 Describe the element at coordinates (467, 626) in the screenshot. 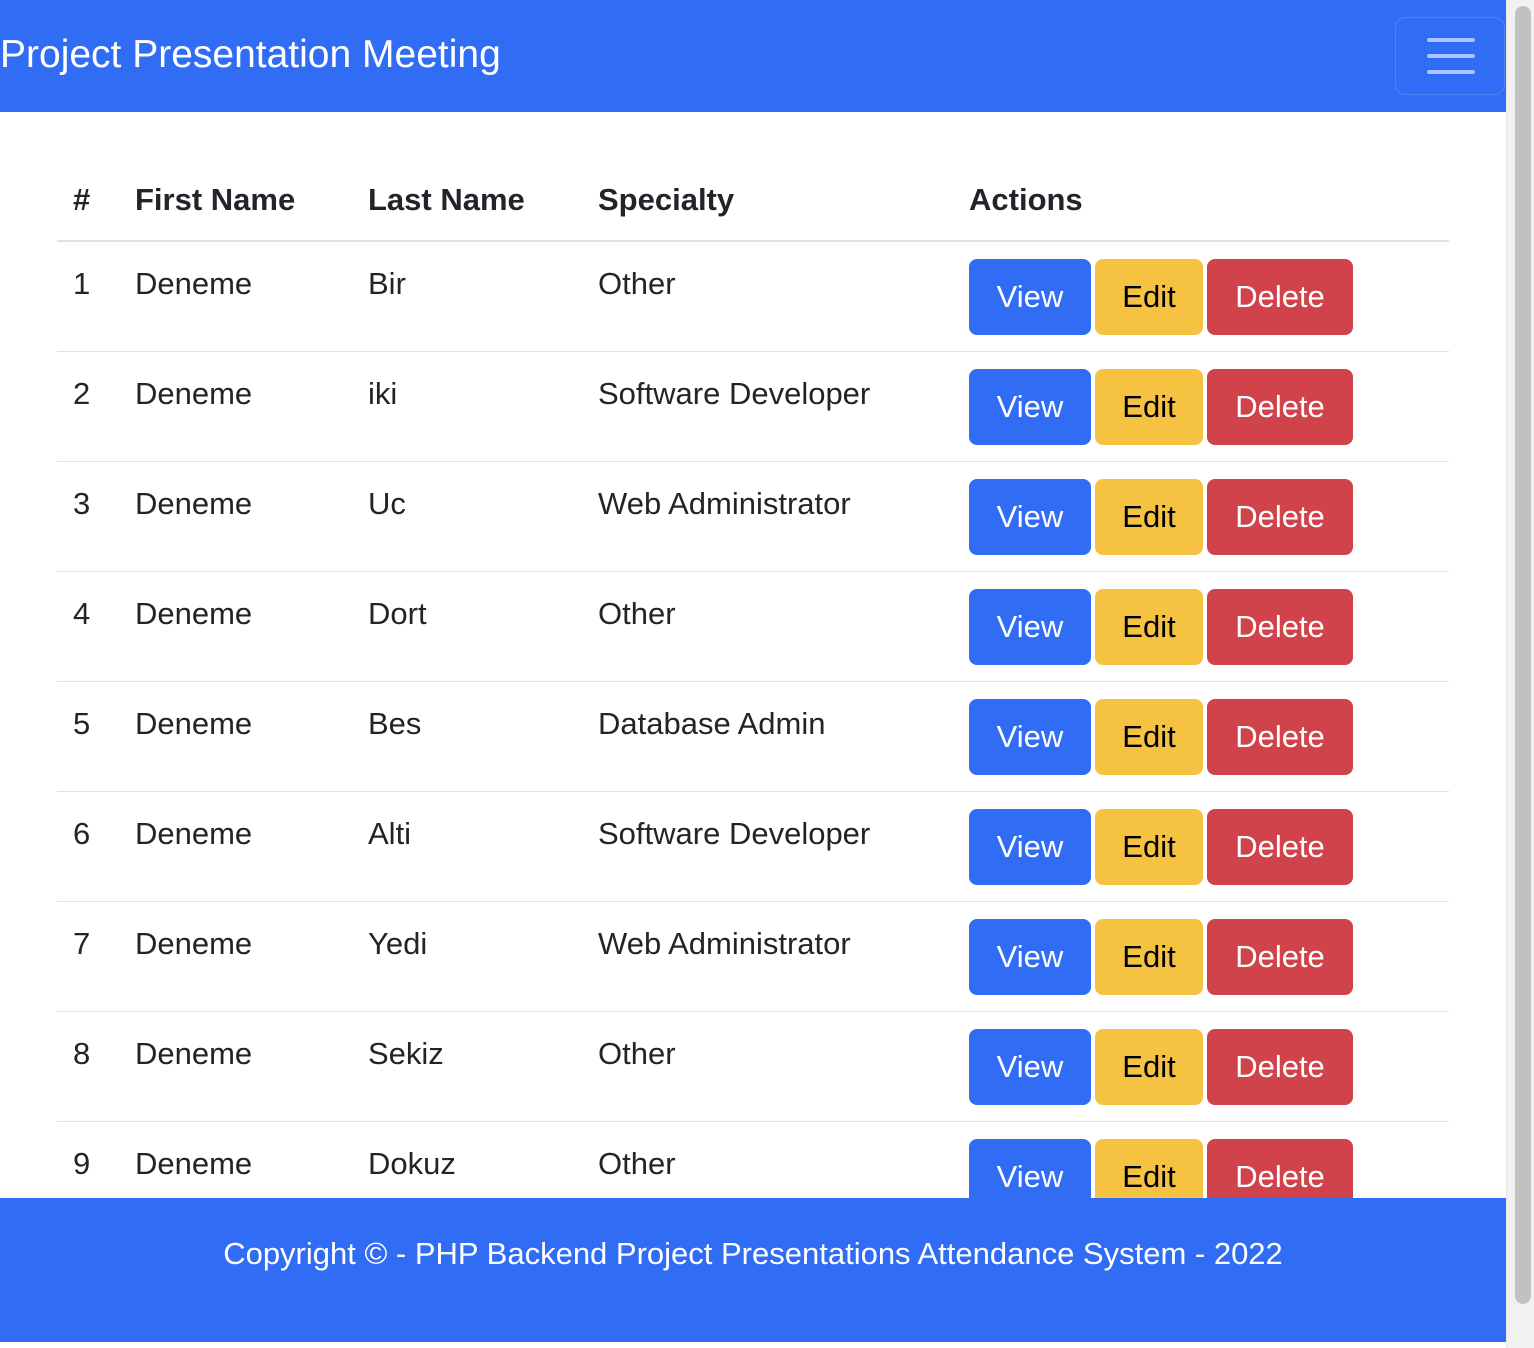

I see `cell-last-name: Dort` at that location.